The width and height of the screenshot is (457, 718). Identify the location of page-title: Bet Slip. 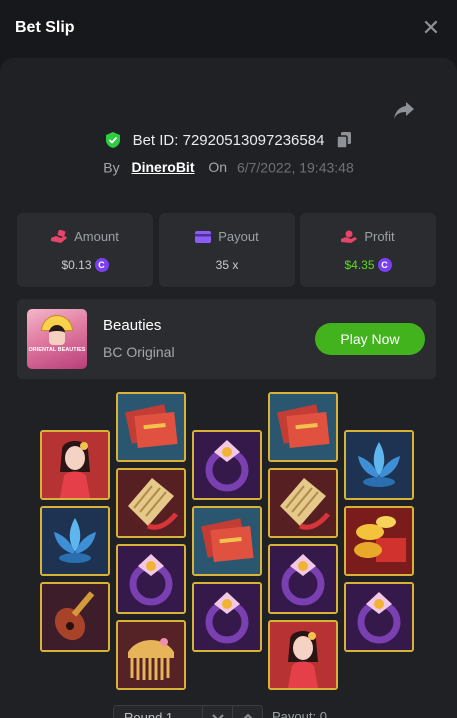
(45, 27).